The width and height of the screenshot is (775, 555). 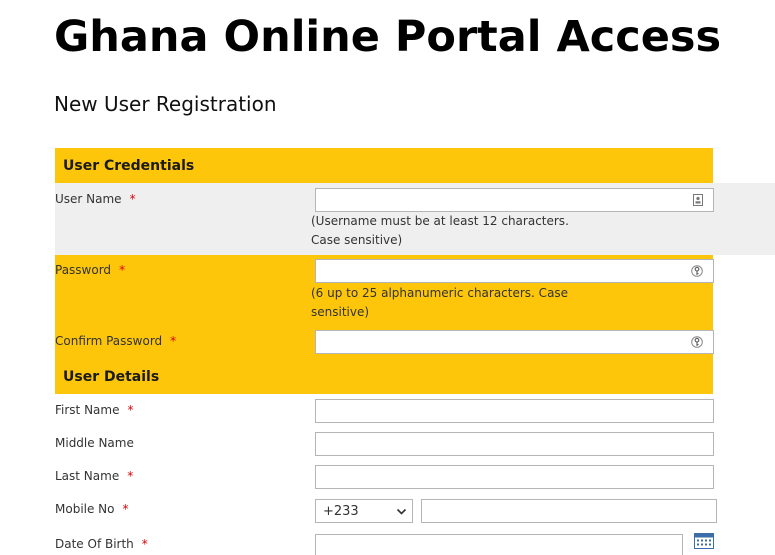 I want to click on dob-label: Date Of Birth *, so click(x=101, y=544).